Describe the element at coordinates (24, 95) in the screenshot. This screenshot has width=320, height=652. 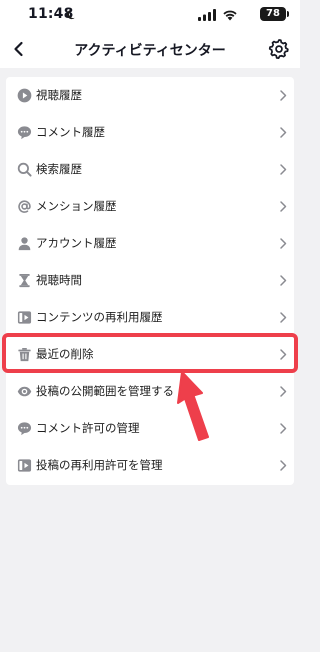
I see `play-icon` at that location.